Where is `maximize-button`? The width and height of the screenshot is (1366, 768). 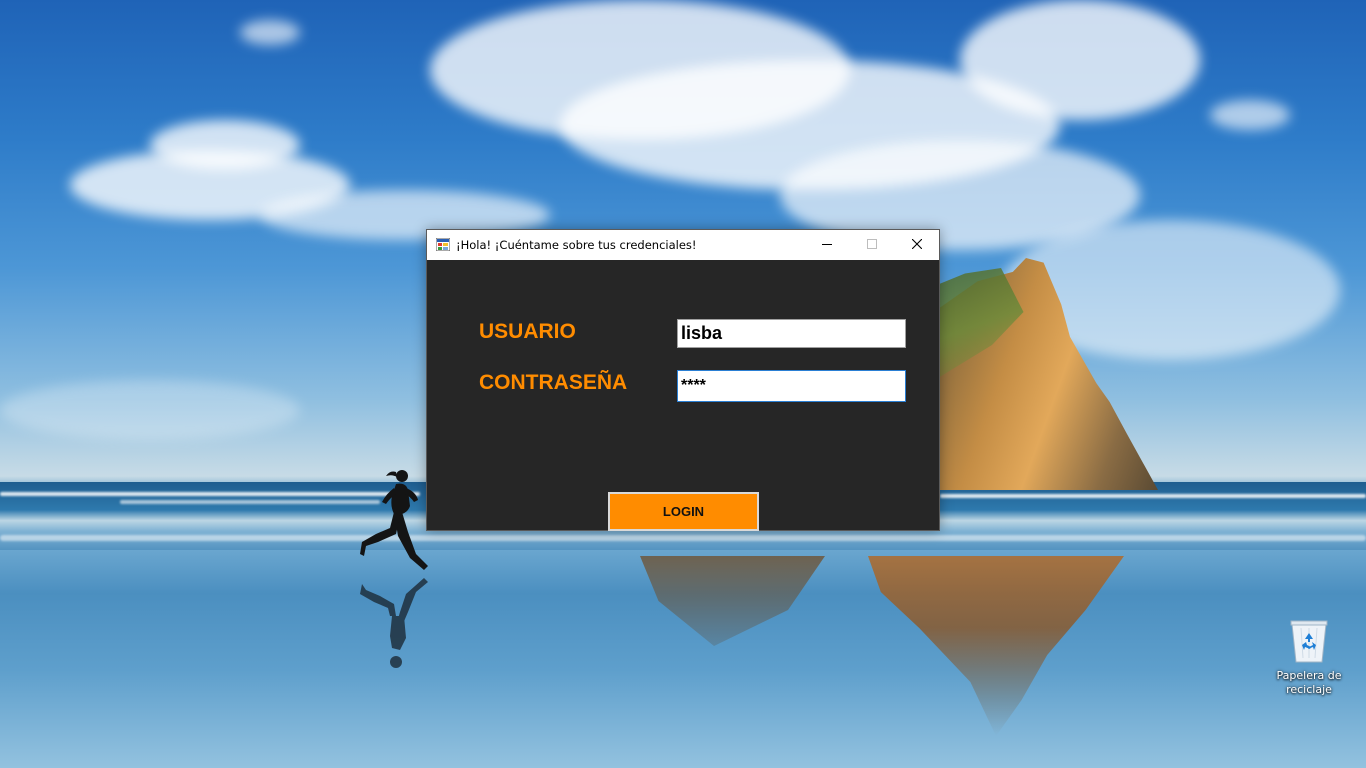 maximize-button is located at coordinates (871, 245).